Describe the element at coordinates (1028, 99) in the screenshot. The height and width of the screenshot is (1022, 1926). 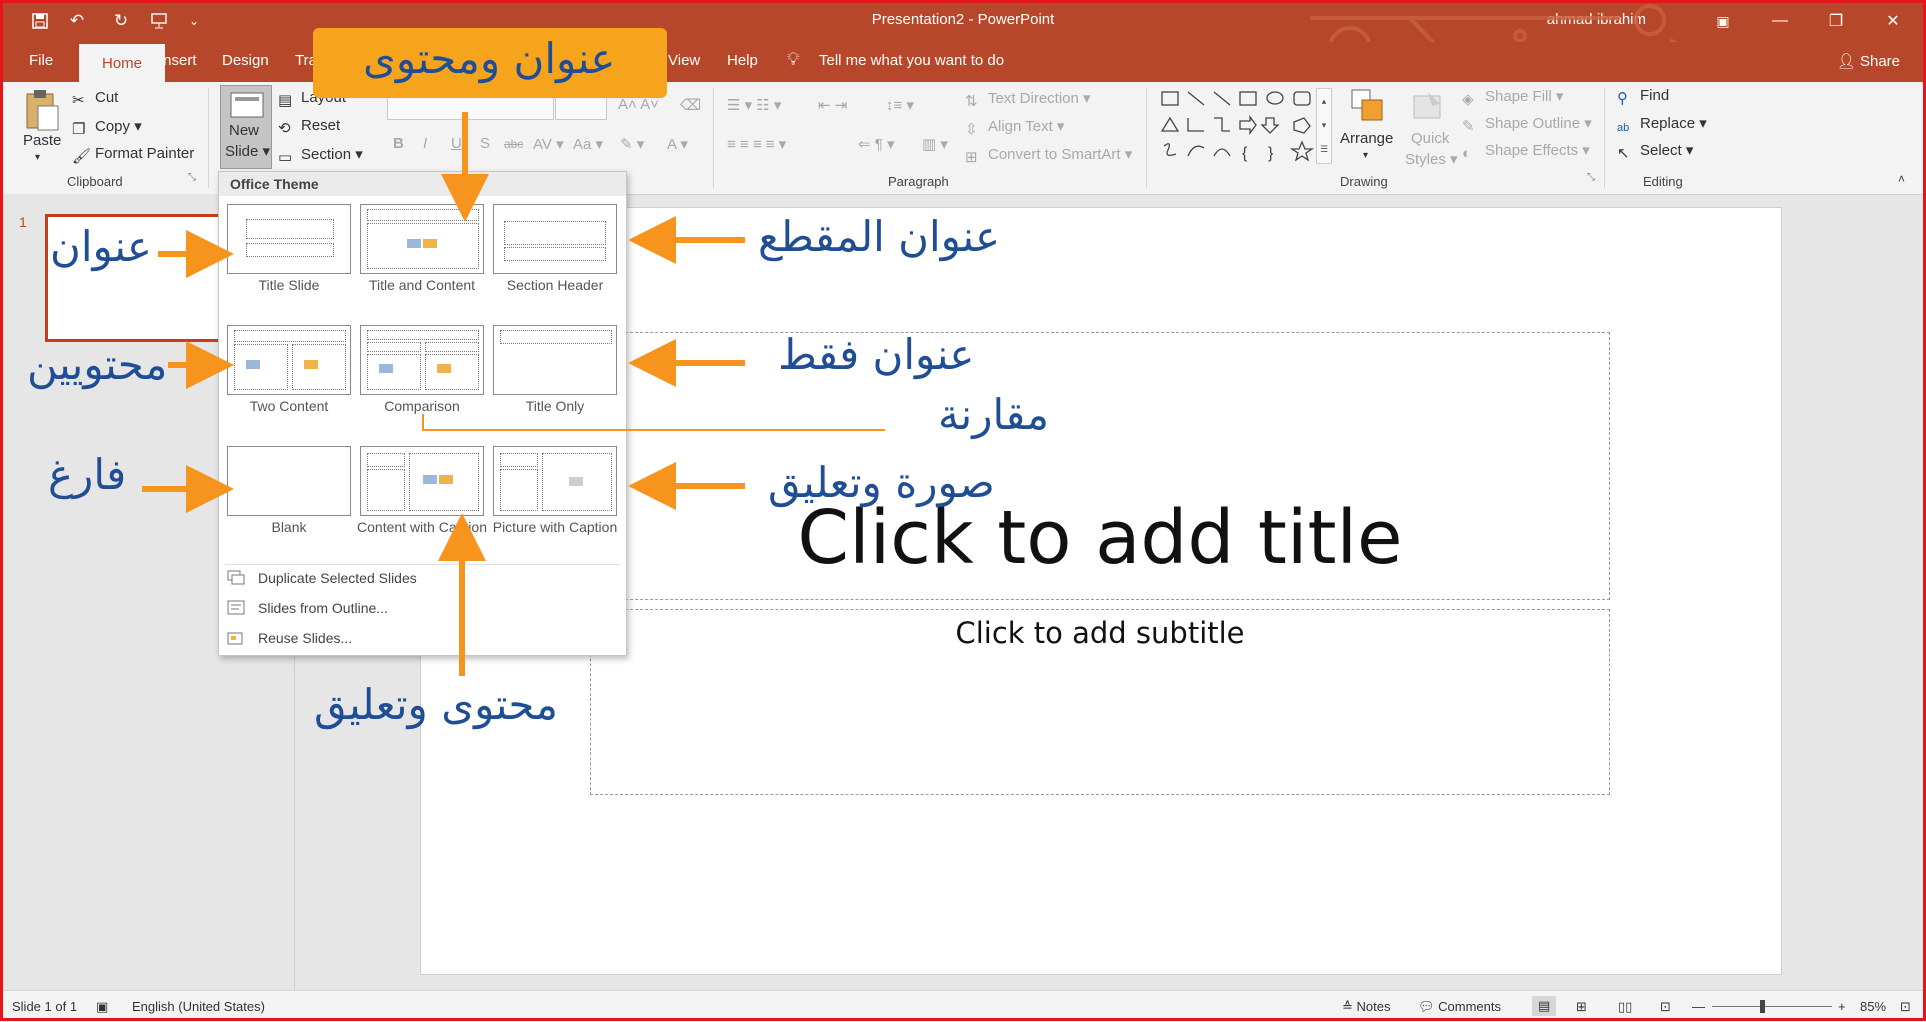
I see `text-direction-button: ⇅ Text Direction ▾` at that location.